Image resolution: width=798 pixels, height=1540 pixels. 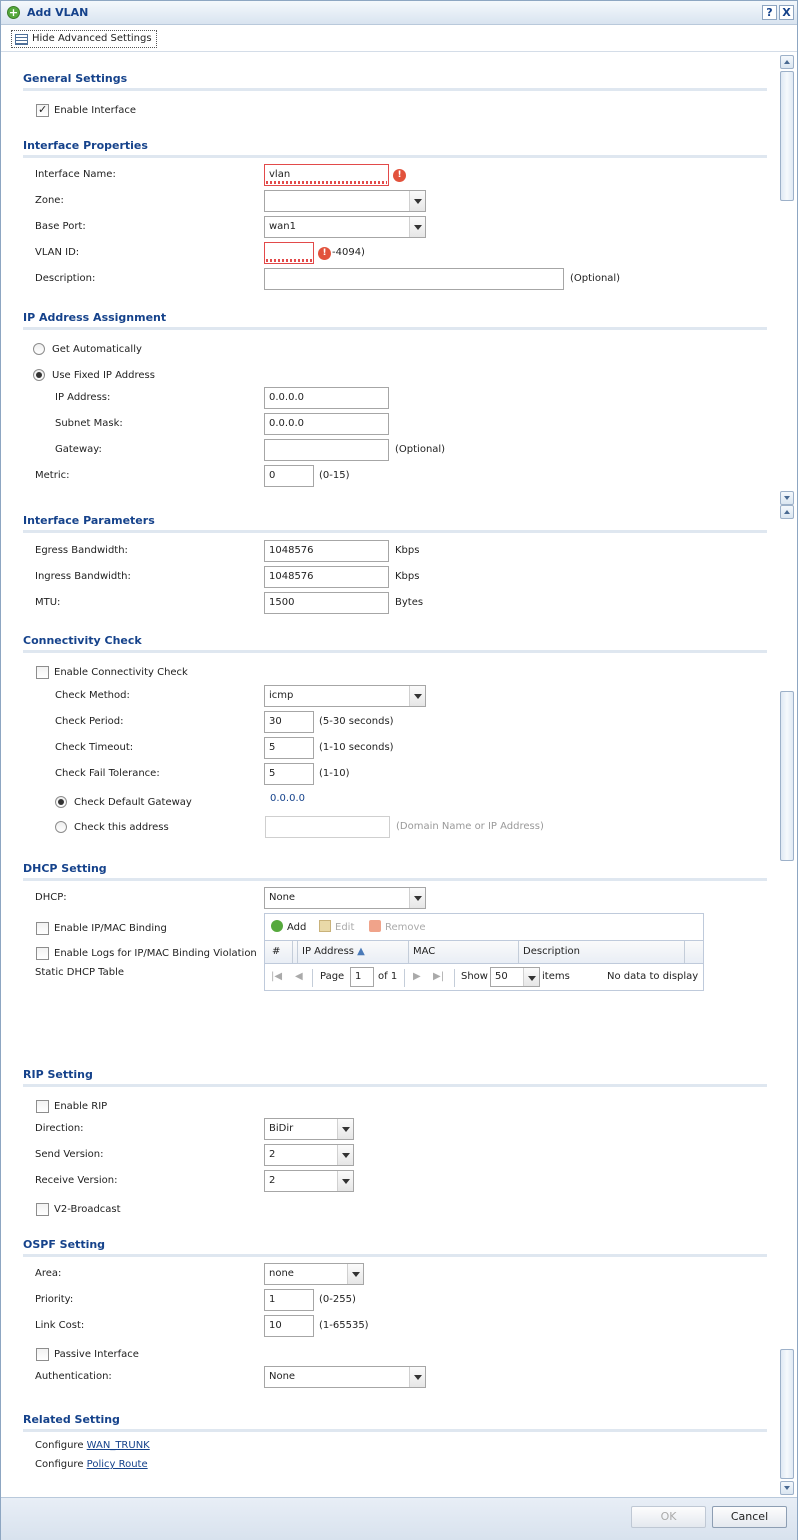 What do you see at coordinates (326, 577) in the screenshot?
I see `ingress-bandwidth-input: 1048576` at bounding box center [326, 577].